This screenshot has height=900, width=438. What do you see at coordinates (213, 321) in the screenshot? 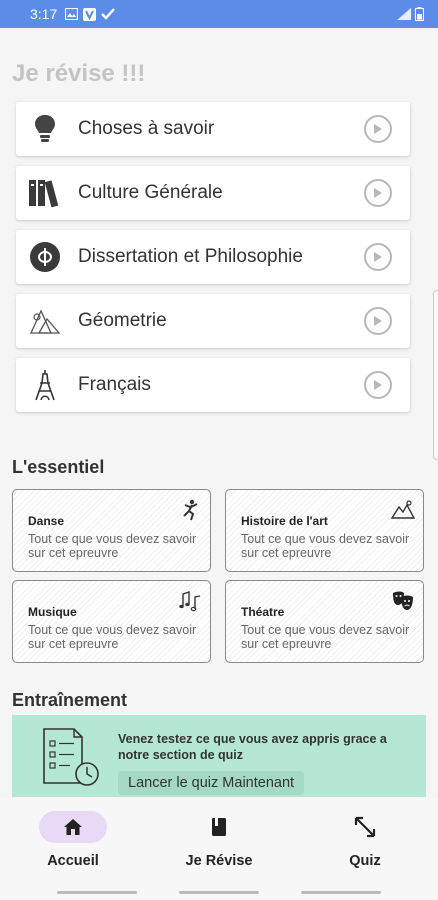
I see `subject-card-geometrie: Géometrie` at bounding box center [213, 321].